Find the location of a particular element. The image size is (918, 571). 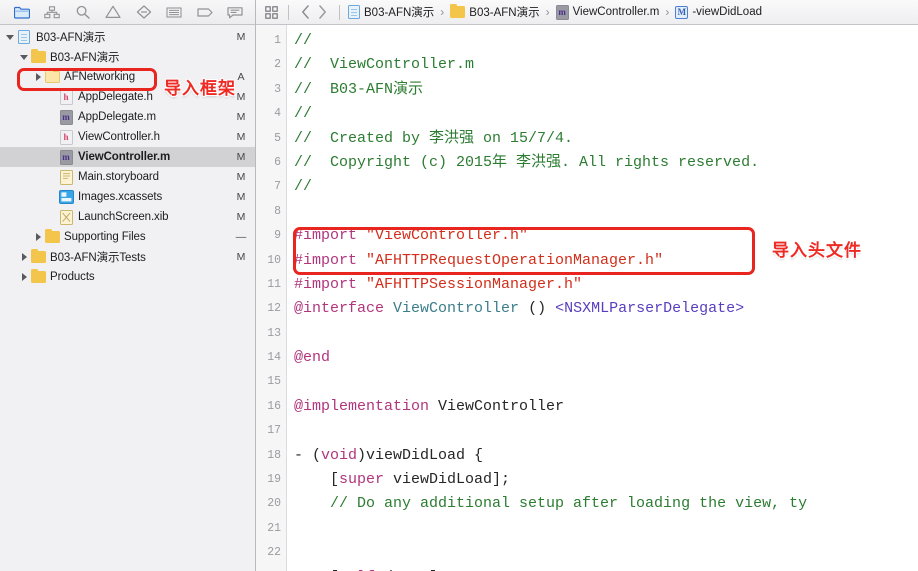

line-number: 19 is located at coordinates (274, 480).